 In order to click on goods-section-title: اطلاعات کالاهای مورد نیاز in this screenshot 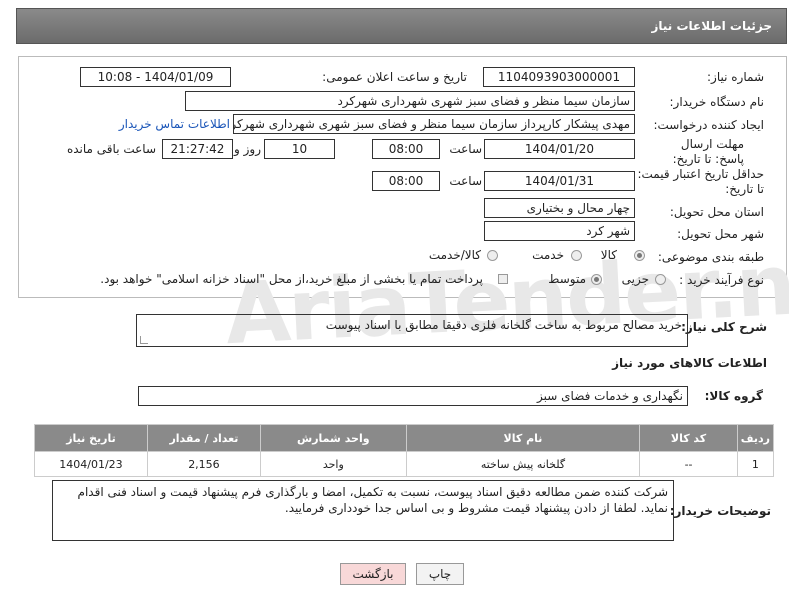, I will do `click(689, 363)`.